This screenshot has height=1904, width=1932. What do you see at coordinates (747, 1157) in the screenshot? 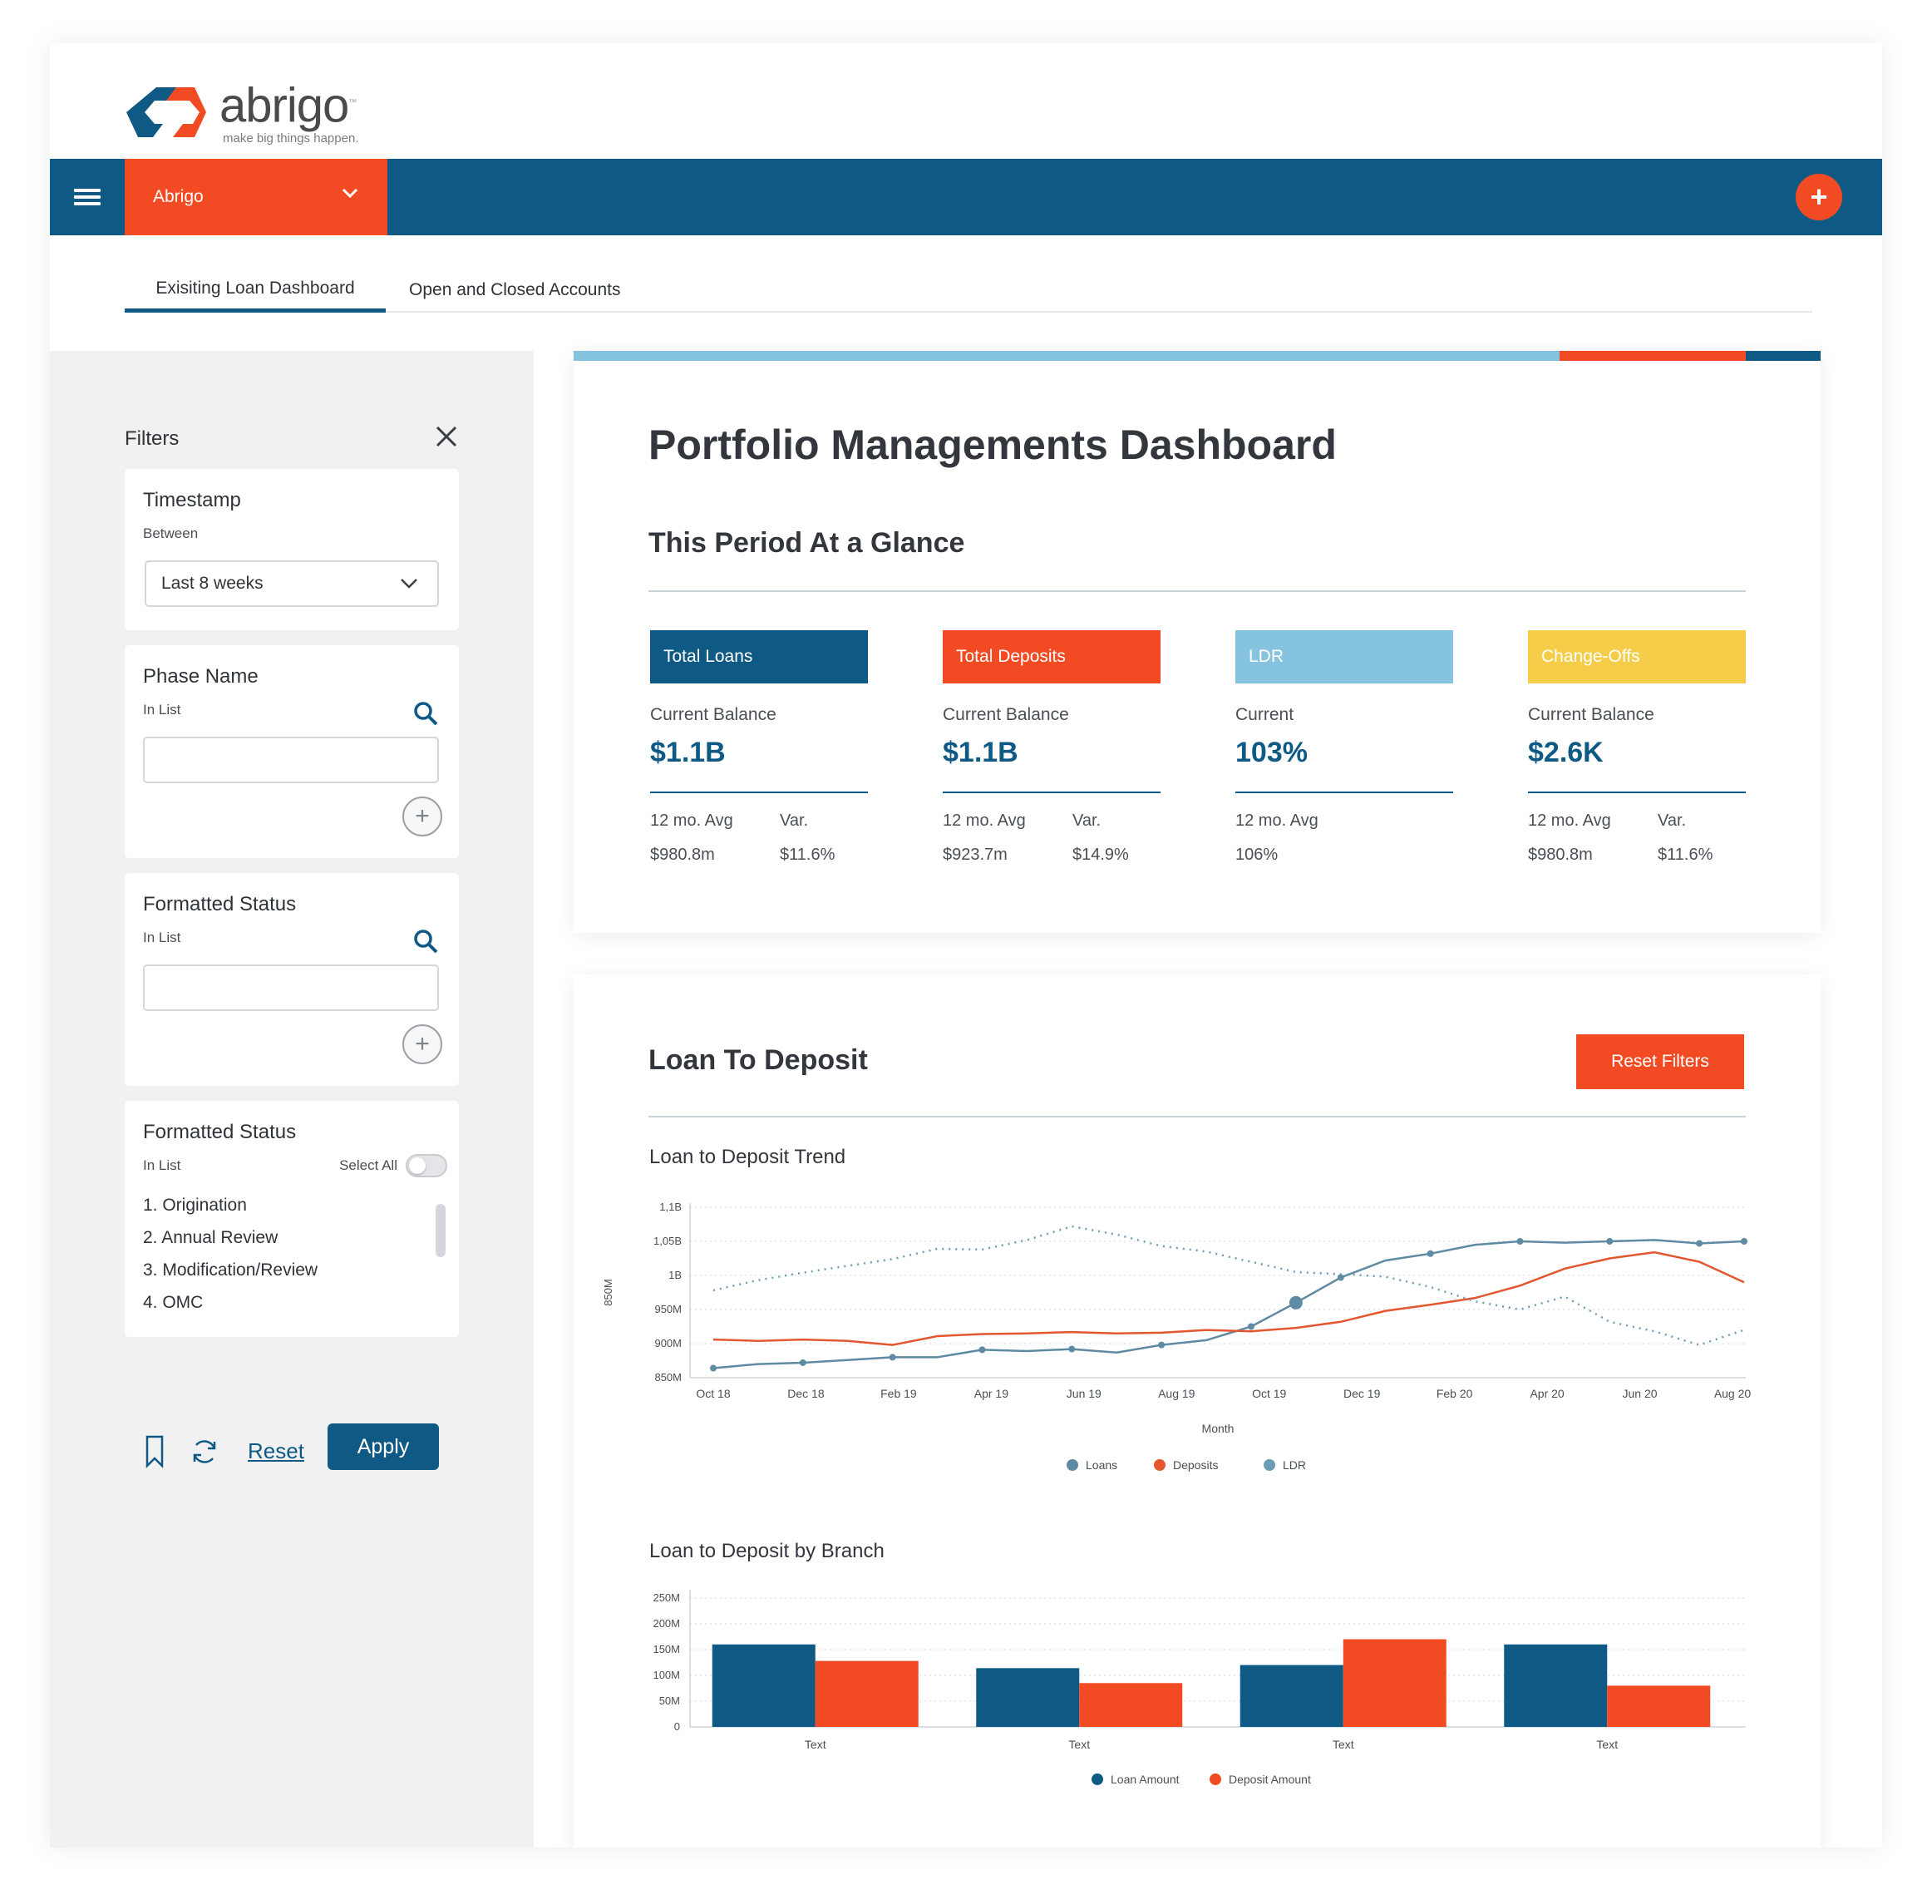
I see `chart-title: Loan to Deposit Trend` at bounding box center [747, 1157].